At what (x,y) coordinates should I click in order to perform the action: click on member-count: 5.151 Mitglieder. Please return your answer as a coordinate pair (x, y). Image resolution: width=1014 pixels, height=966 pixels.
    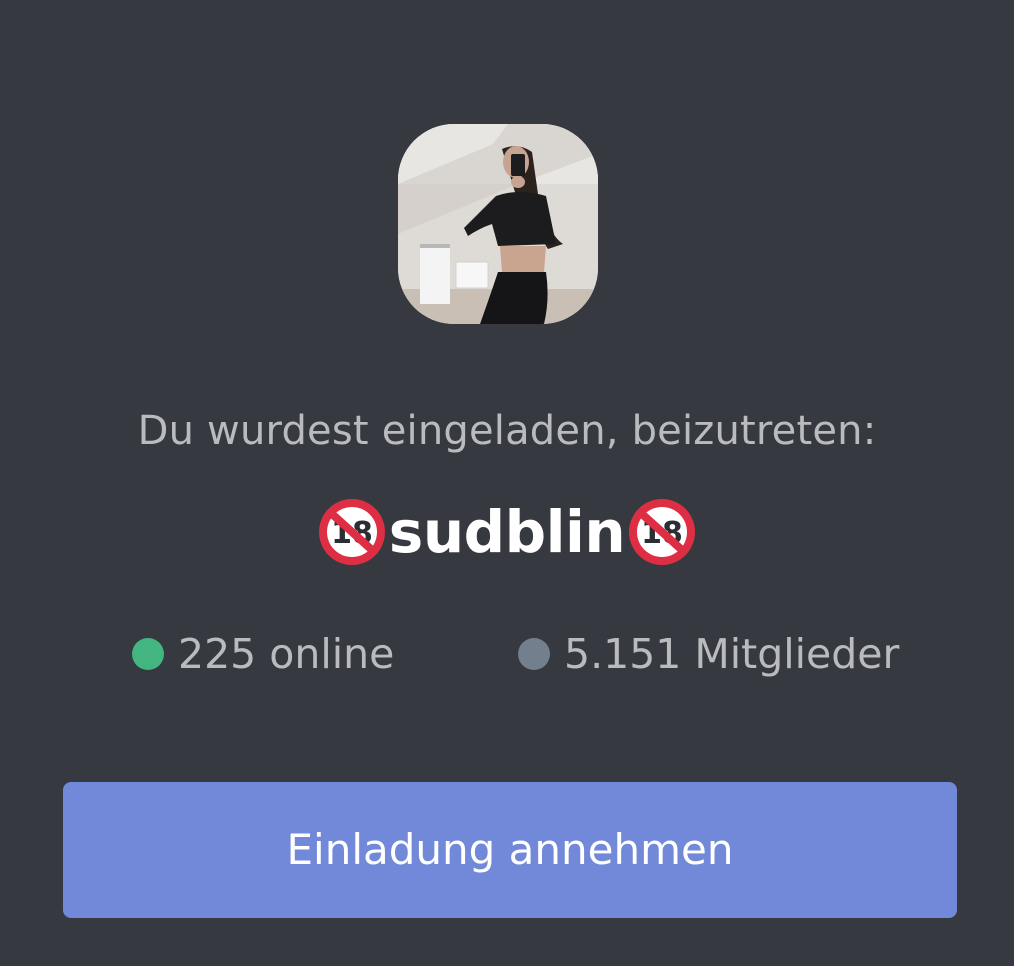
    Looking at the image, I should click on (732, 654).